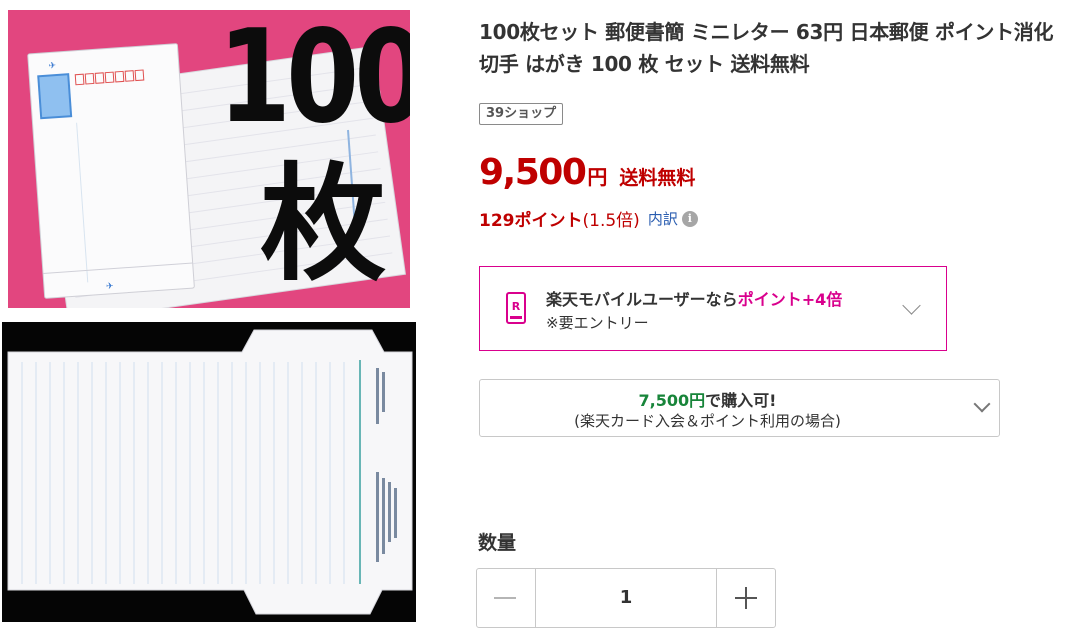 The image size is (1066, 641). What do you see at coordinates (506, 598) in the screenshot?
I see `quantity-decrease-button` at bounding box center [506, 598].